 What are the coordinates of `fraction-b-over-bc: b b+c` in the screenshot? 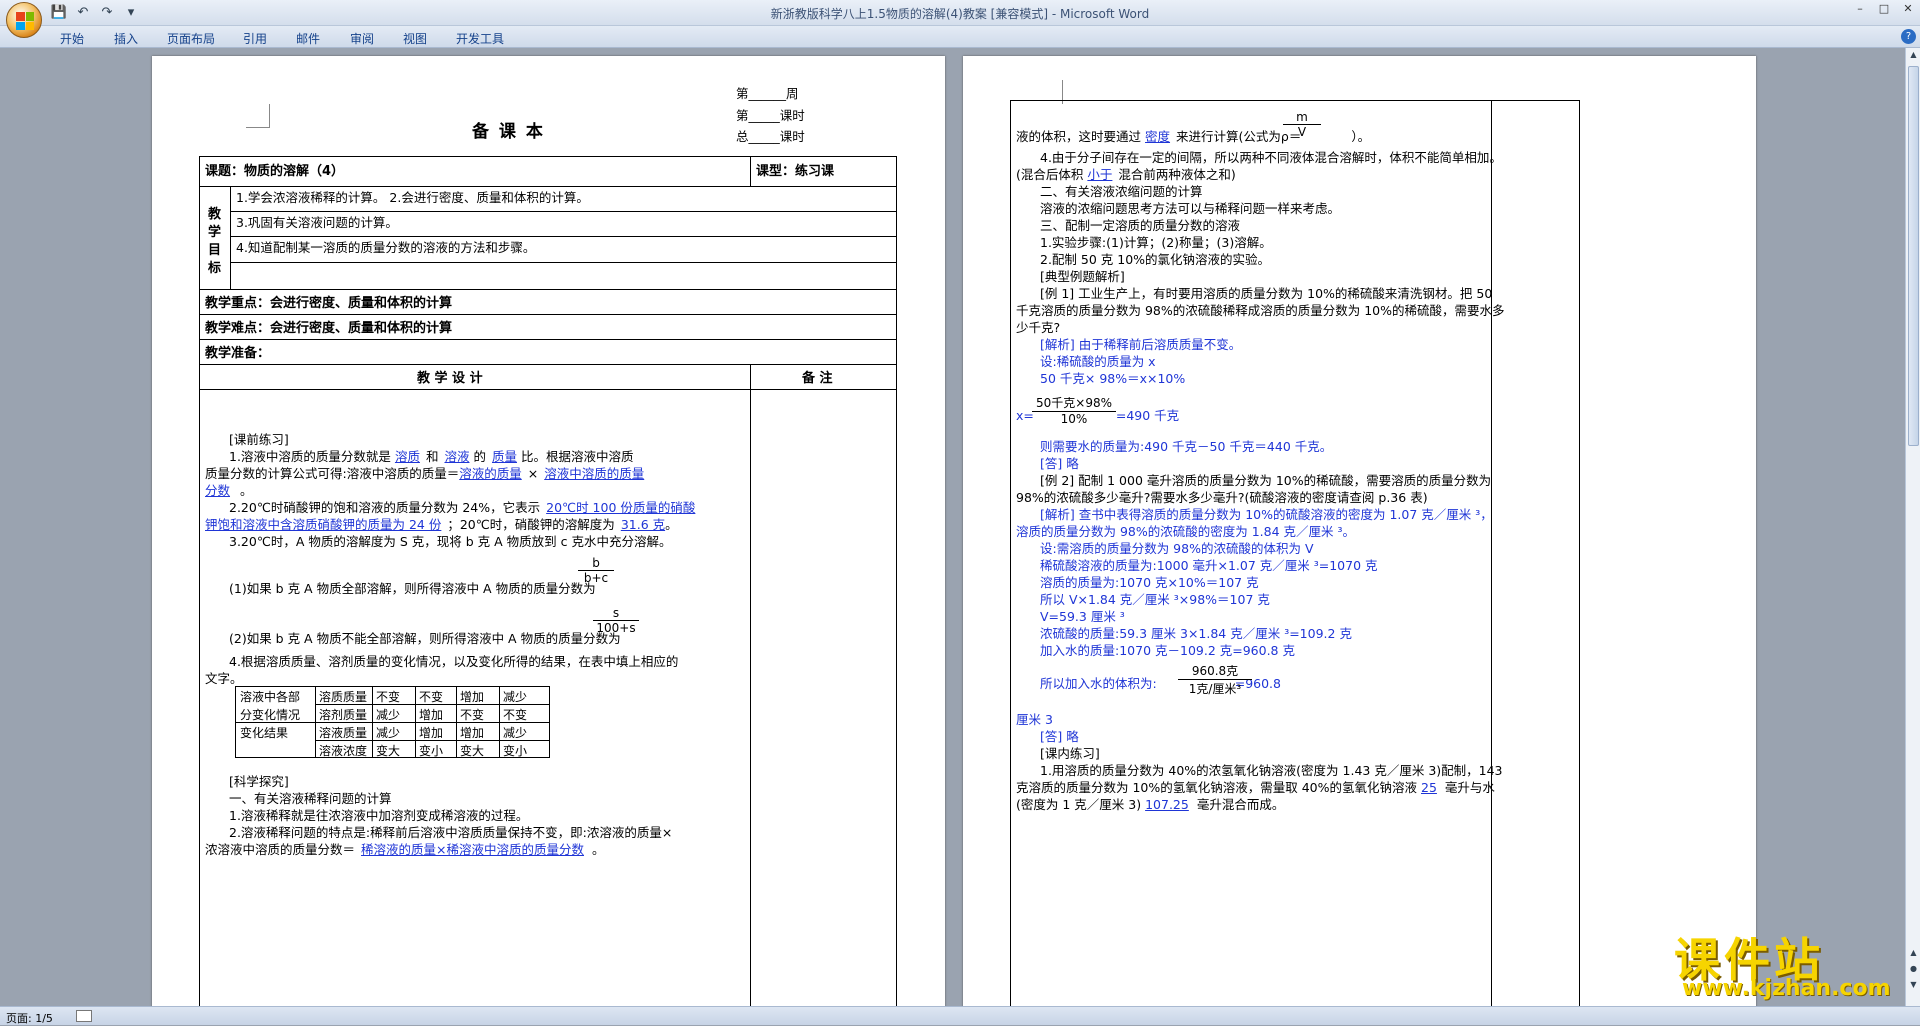 It's located at (596, 570).